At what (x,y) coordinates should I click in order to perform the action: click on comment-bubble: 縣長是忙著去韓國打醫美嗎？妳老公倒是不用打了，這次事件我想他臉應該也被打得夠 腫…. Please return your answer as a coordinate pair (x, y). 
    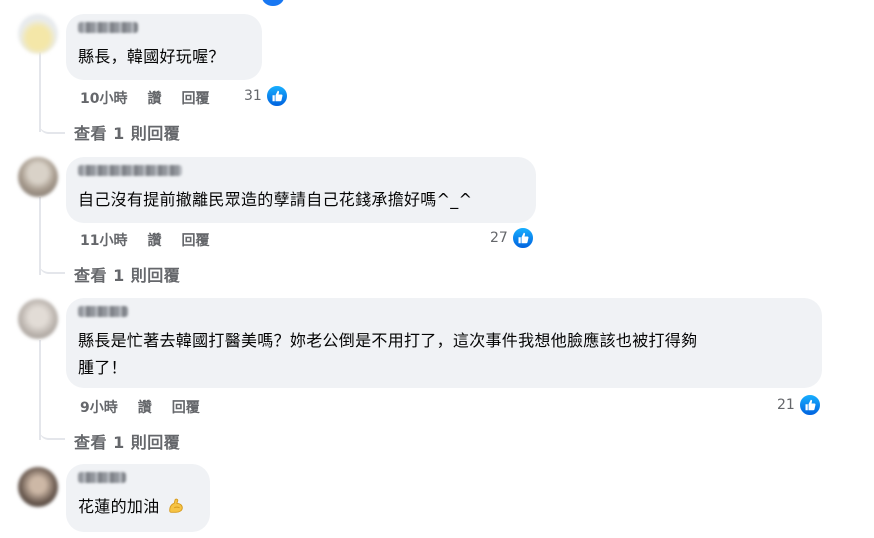
    Looking at the image, I should click on (444, 343).